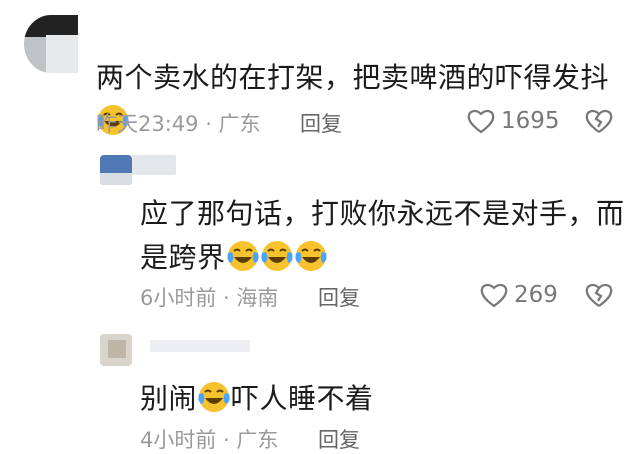  Describe the element at coordinates (178, 124) in the screenshot. I see `comment-meta: 昨天23:49 · 广东` at that location.